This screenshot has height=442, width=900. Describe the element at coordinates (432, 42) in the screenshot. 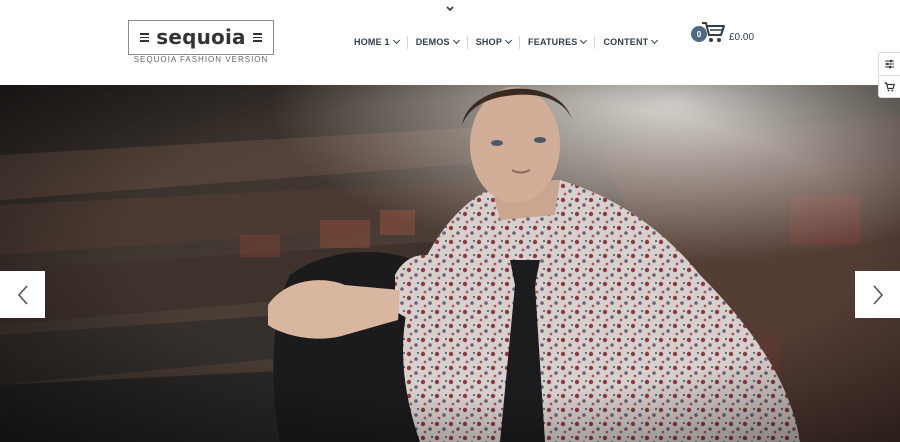

I see `nav-item-label: DEMOS` at that location.